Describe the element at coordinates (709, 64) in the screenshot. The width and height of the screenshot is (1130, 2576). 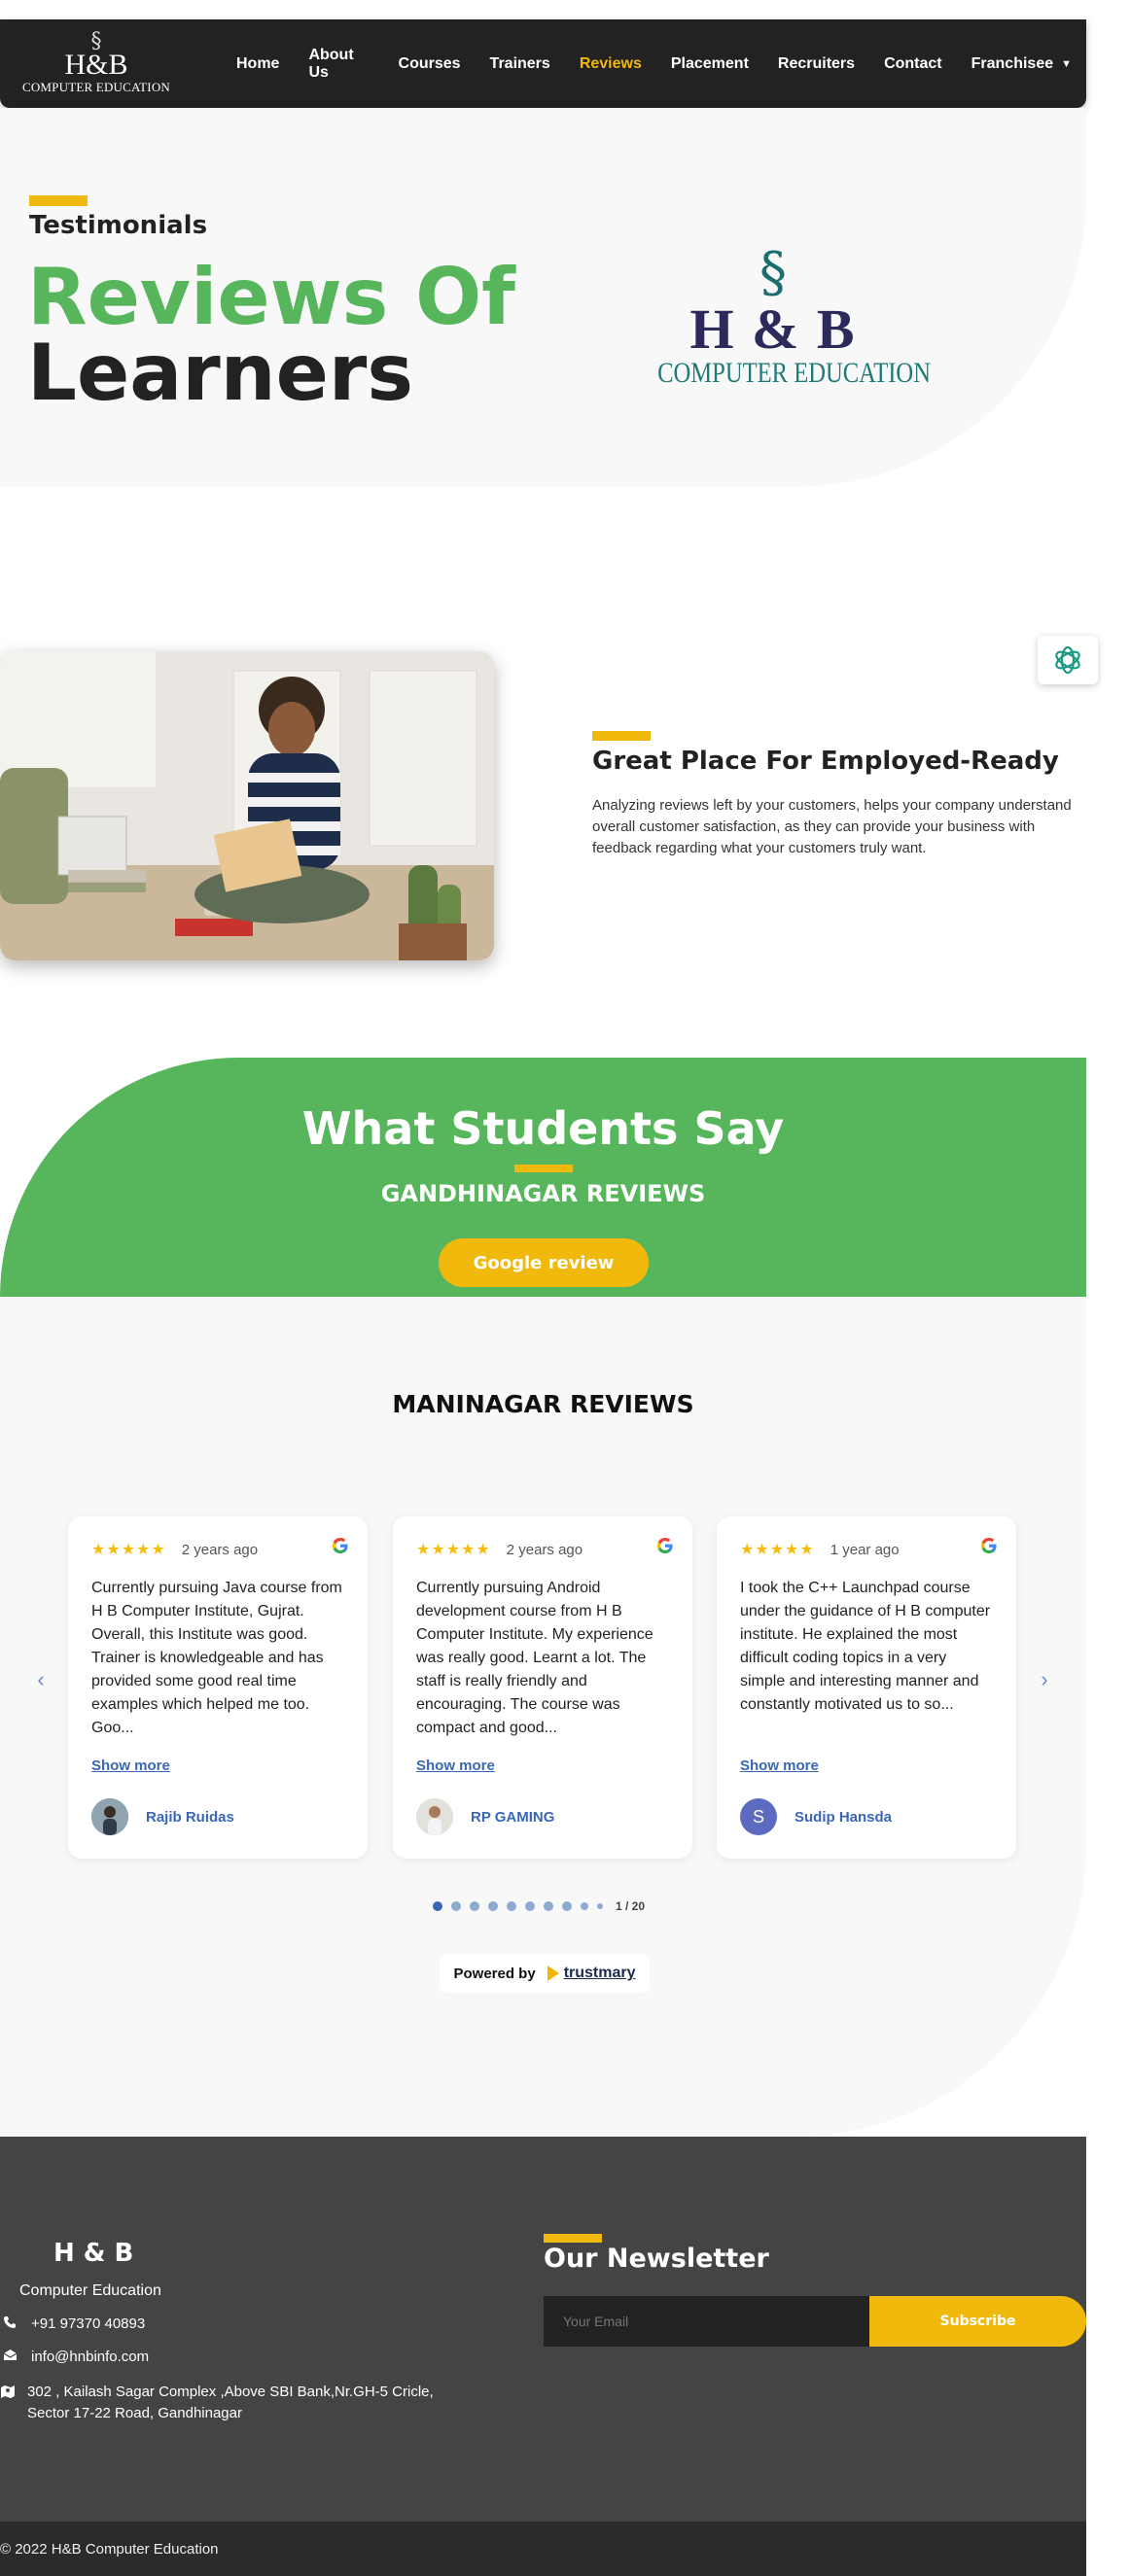
I see `nav-placement: Placement` at that location.